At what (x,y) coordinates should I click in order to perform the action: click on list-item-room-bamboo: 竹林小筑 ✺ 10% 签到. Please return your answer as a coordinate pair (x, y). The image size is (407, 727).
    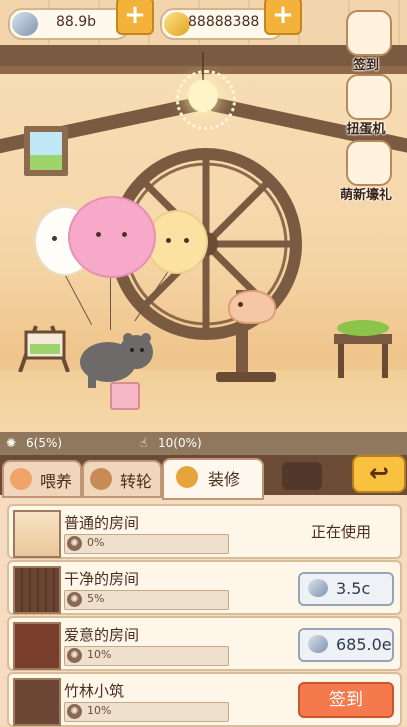
    Looking at the image, I should click on (204, 699).